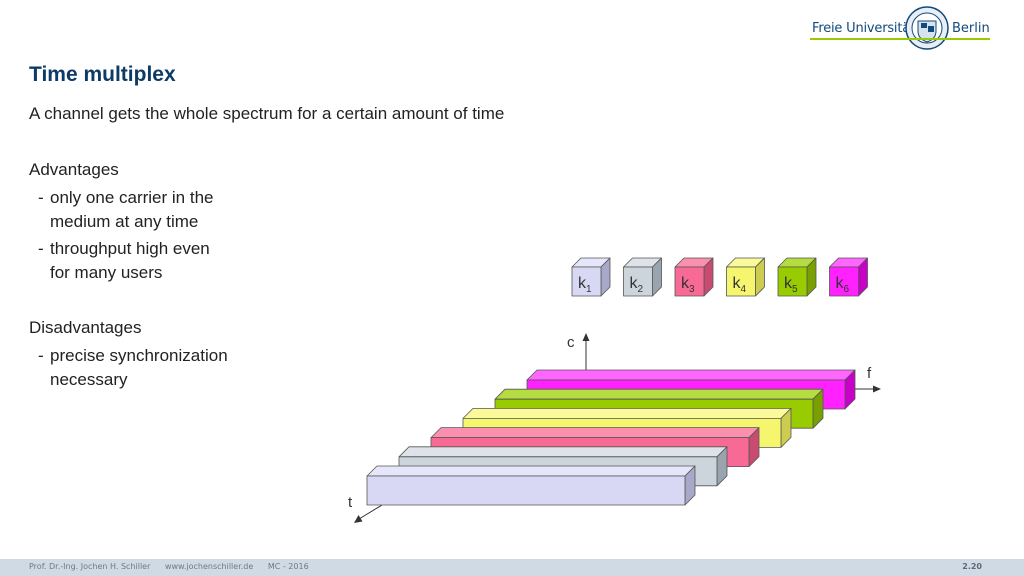  I want to click on footer-course: MC - 2016, so click(288, 566).